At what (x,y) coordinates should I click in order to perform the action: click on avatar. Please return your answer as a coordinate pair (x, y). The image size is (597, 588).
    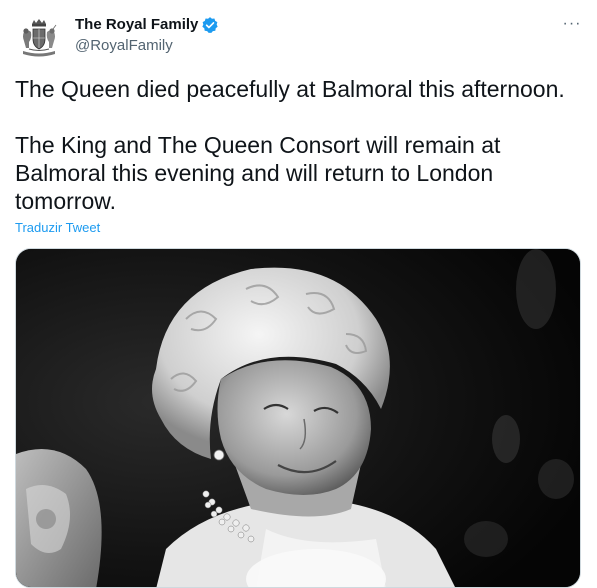
    Looking at the image, I should click on (39, 38).